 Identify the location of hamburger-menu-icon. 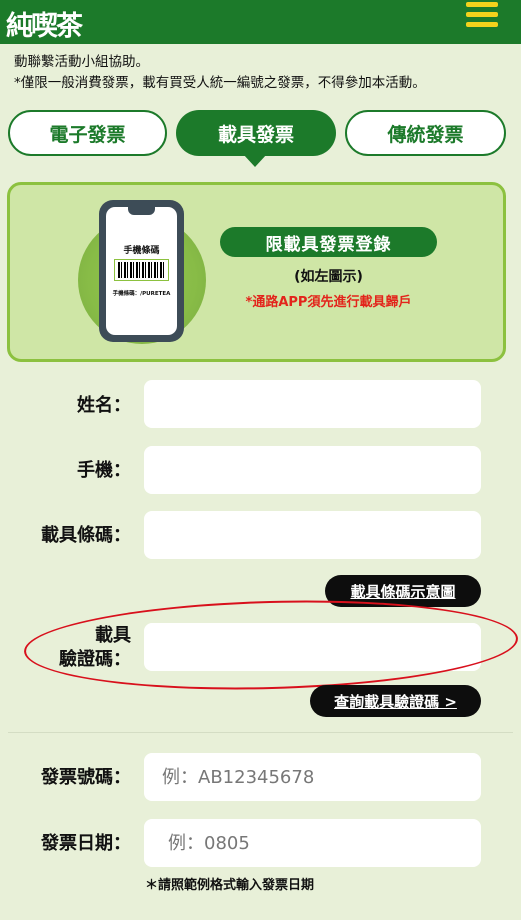
(482, 15).